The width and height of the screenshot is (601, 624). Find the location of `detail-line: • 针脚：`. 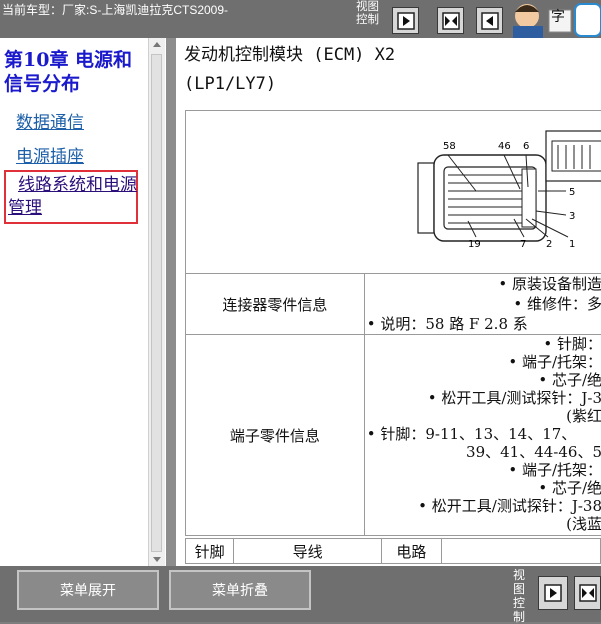

detail-line: • 针脚： is located at coordinates (483, 344).